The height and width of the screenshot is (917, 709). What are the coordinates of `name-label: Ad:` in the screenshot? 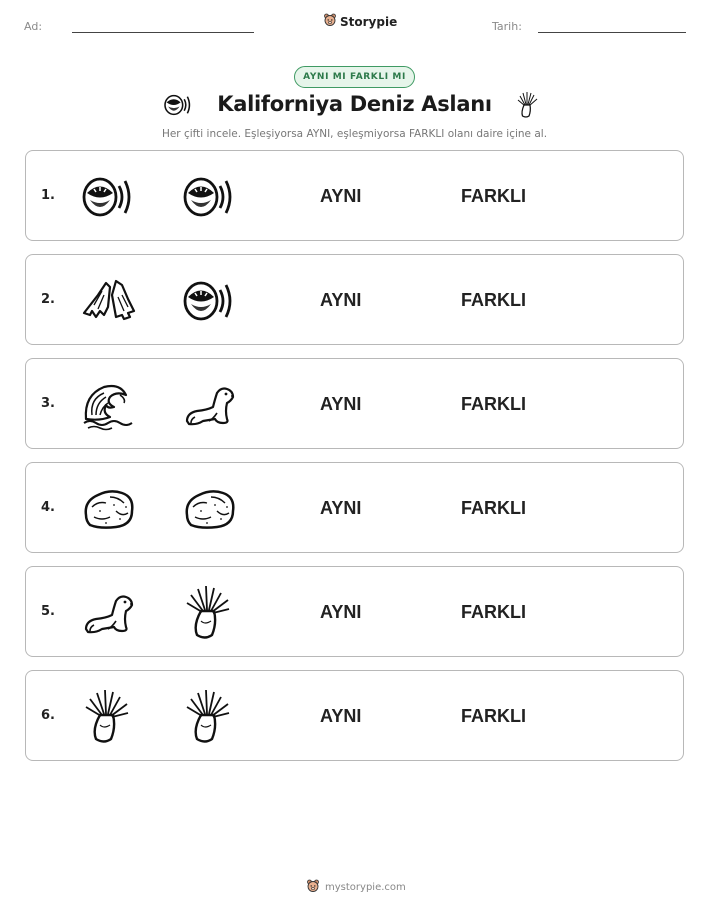 It's located at (33, 26).